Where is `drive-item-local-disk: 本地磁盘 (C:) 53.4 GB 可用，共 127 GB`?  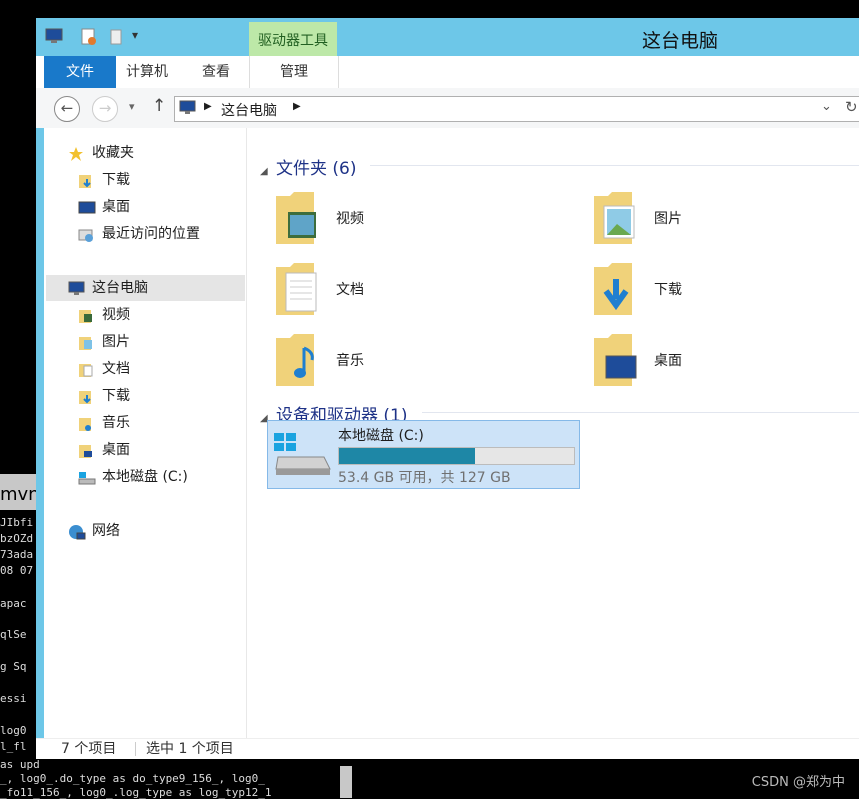
drive-item-local-disk: 本地磁盘 (C:) 53.4 GB 可用，共 127 GB is located at coordinates (423, 454).